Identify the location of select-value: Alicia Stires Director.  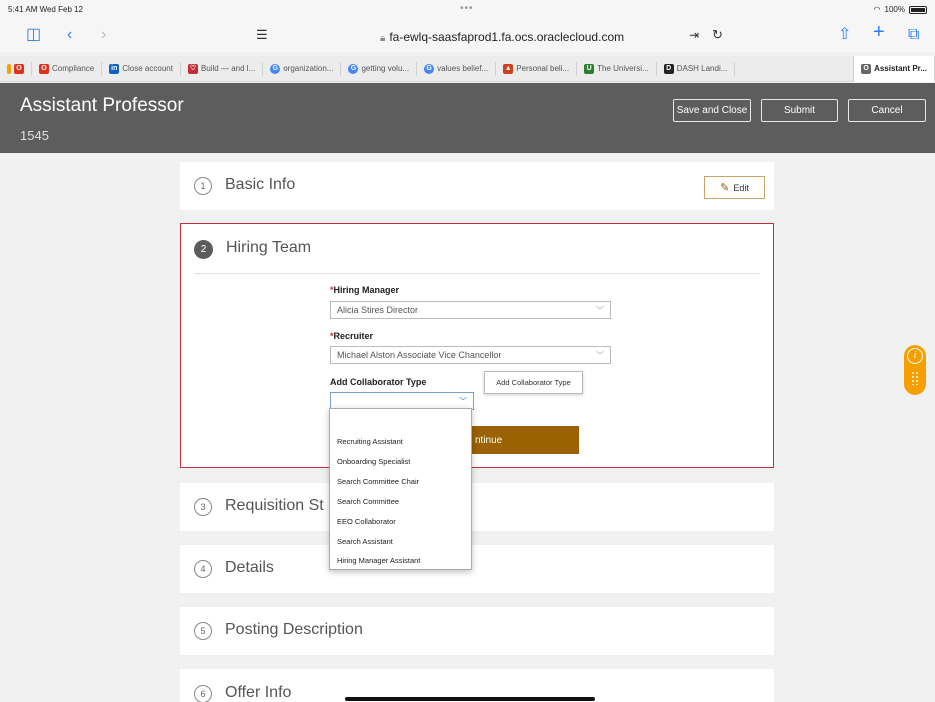
(378, 310).